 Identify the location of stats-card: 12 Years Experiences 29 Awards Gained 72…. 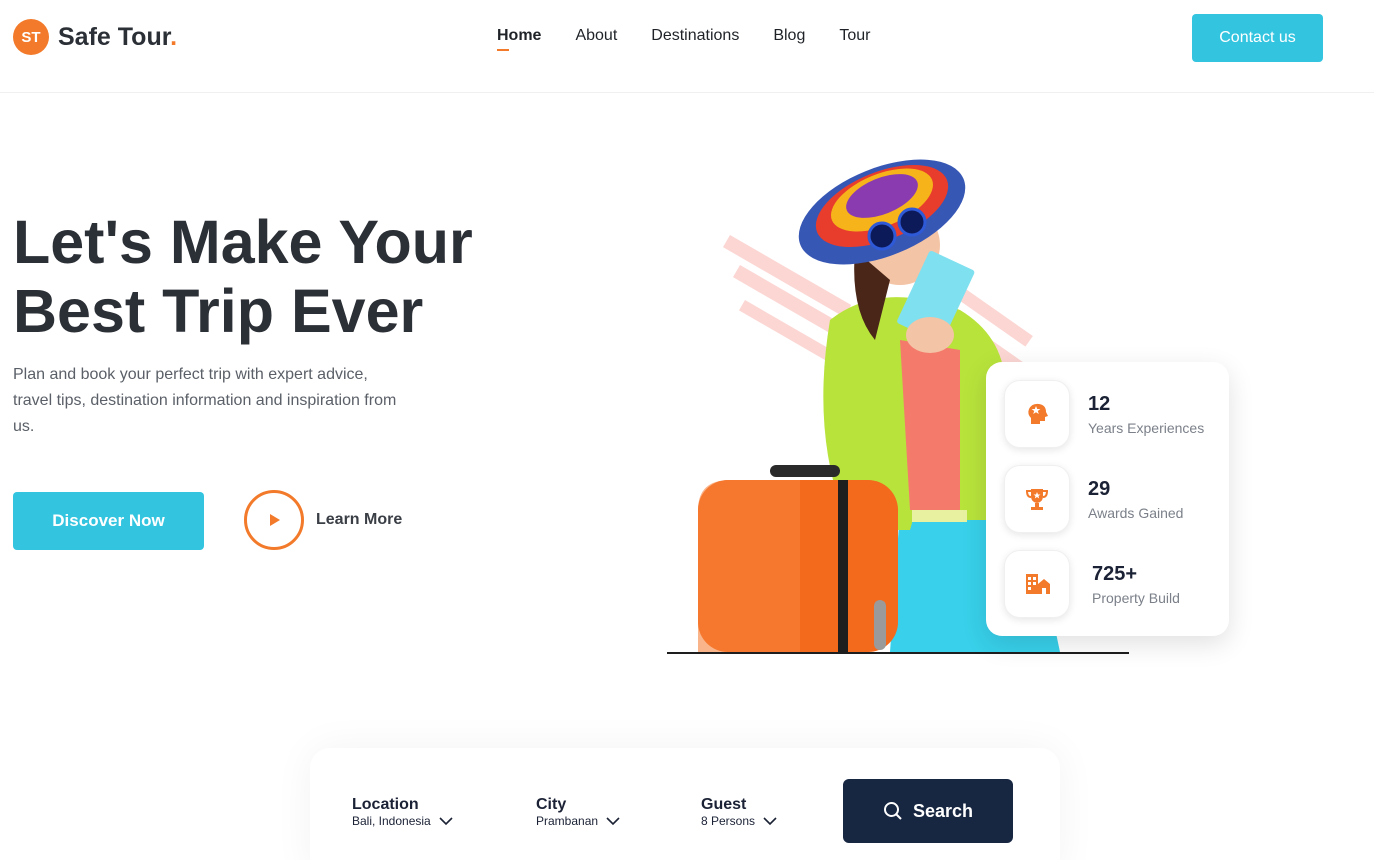
(1107, 499).